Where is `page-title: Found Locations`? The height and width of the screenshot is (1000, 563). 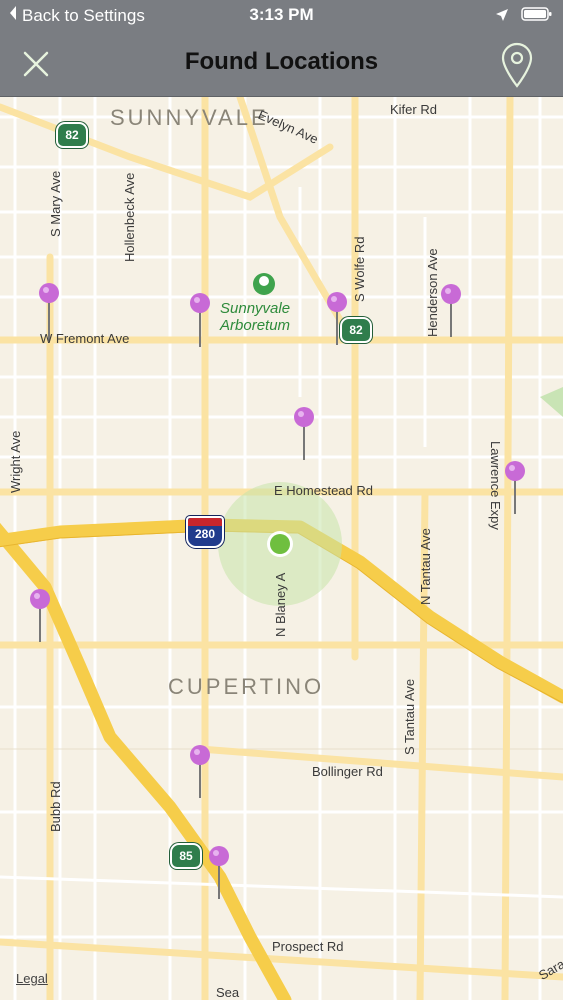 page-title: Found Locations is located at coordinates (281, 61).